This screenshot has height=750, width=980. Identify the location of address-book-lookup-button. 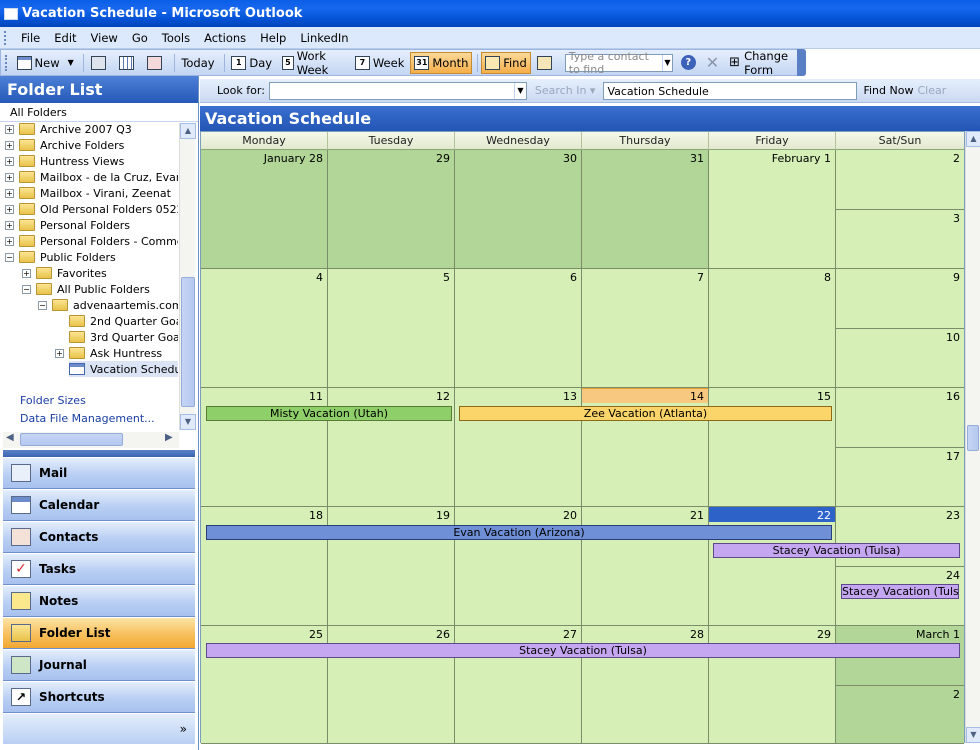
(546, 63).